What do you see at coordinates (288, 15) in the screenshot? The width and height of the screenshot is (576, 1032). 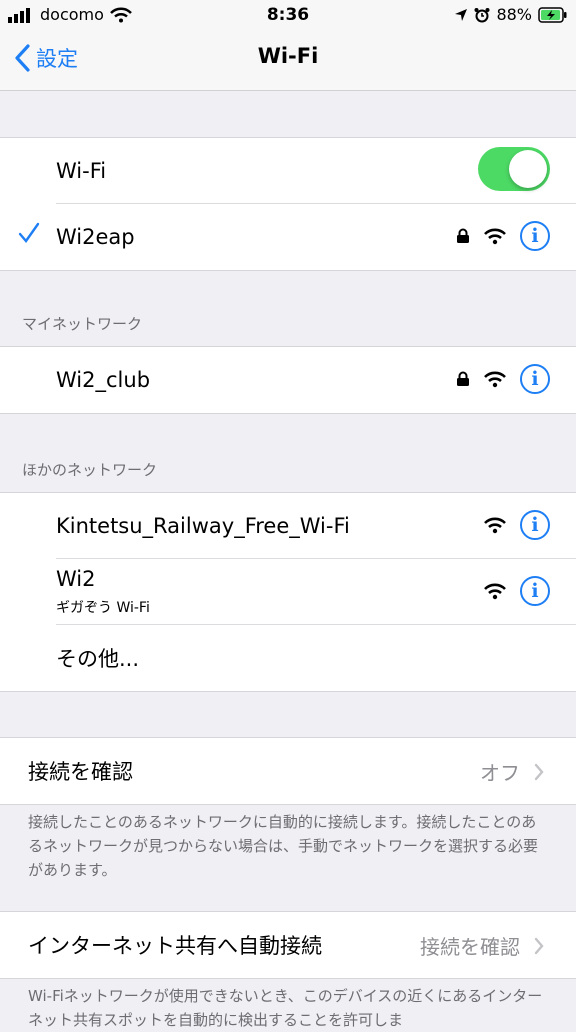 I see `status-bar: docomo 8:36 88%` at bounding box center [288, 15].